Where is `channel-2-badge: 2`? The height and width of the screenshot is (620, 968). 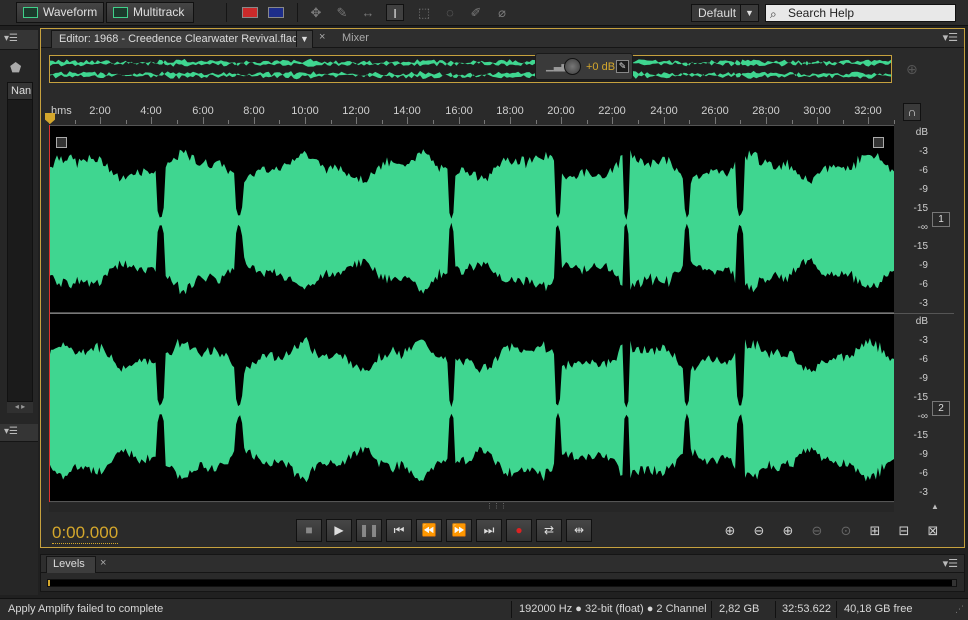
channel-2-badge: 2 is located at coordinates (941, 408).